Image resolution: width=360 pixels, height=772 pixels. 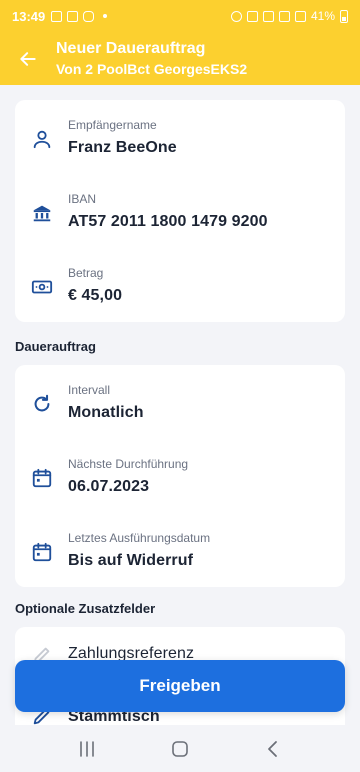 I want to click on release-button: Freigeben, so click(x=180, y=686).